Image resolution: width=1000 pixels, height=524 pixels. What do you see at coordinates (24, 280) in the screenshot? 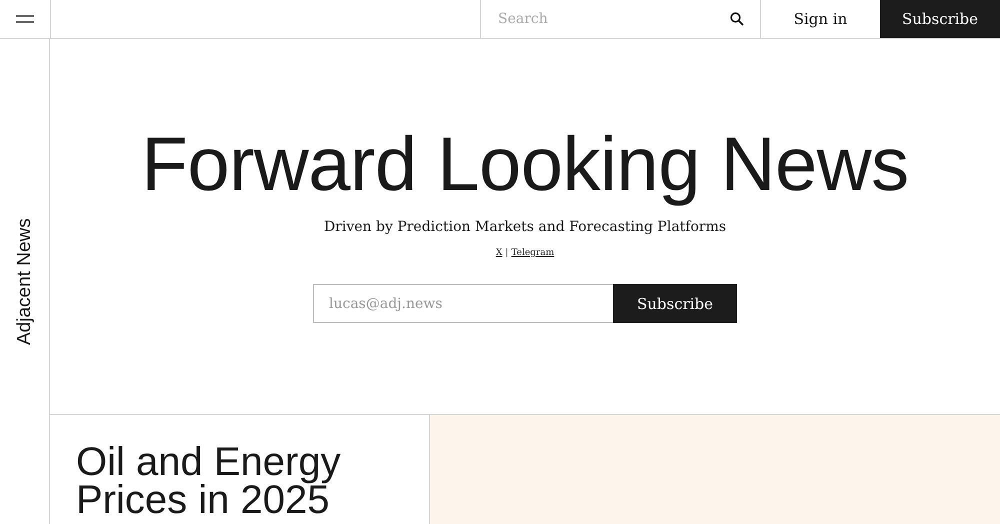
I see `brand-name: Adjacent News` at bounding box center [24, 280].